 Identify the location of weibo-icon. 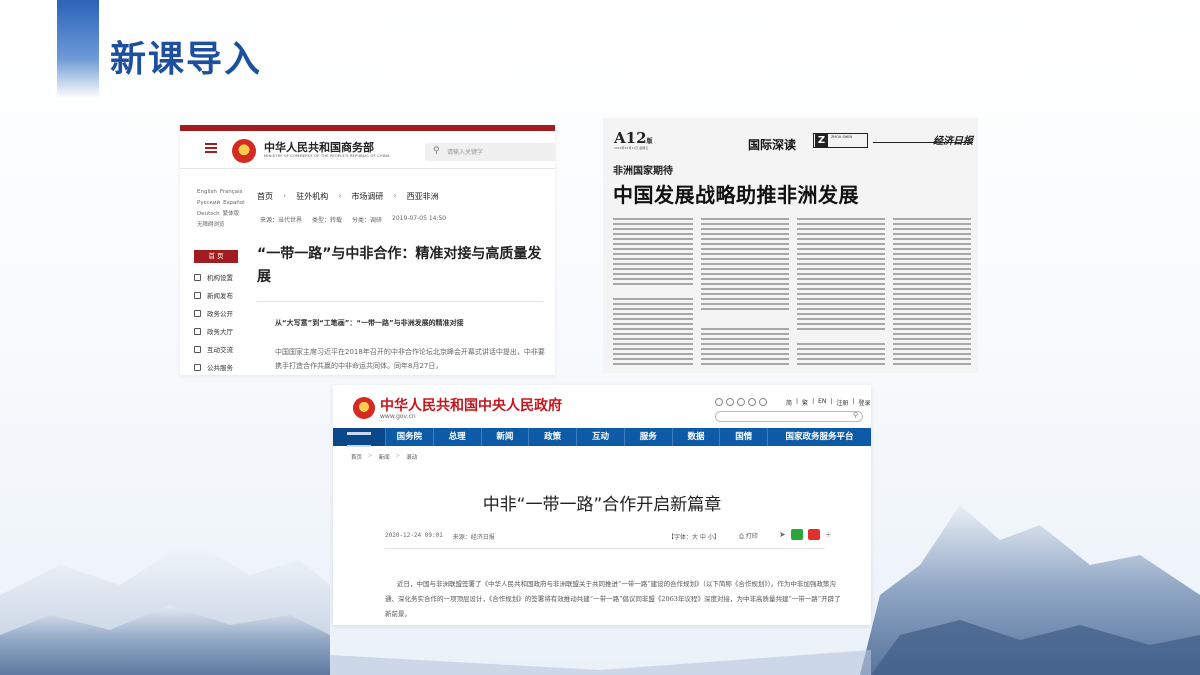
(752, 402).